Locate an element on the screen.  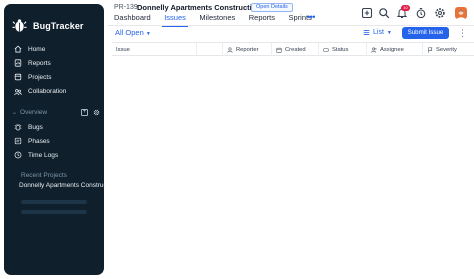
sidebar-item-reports: Reports is located at coordinates (40, 63).